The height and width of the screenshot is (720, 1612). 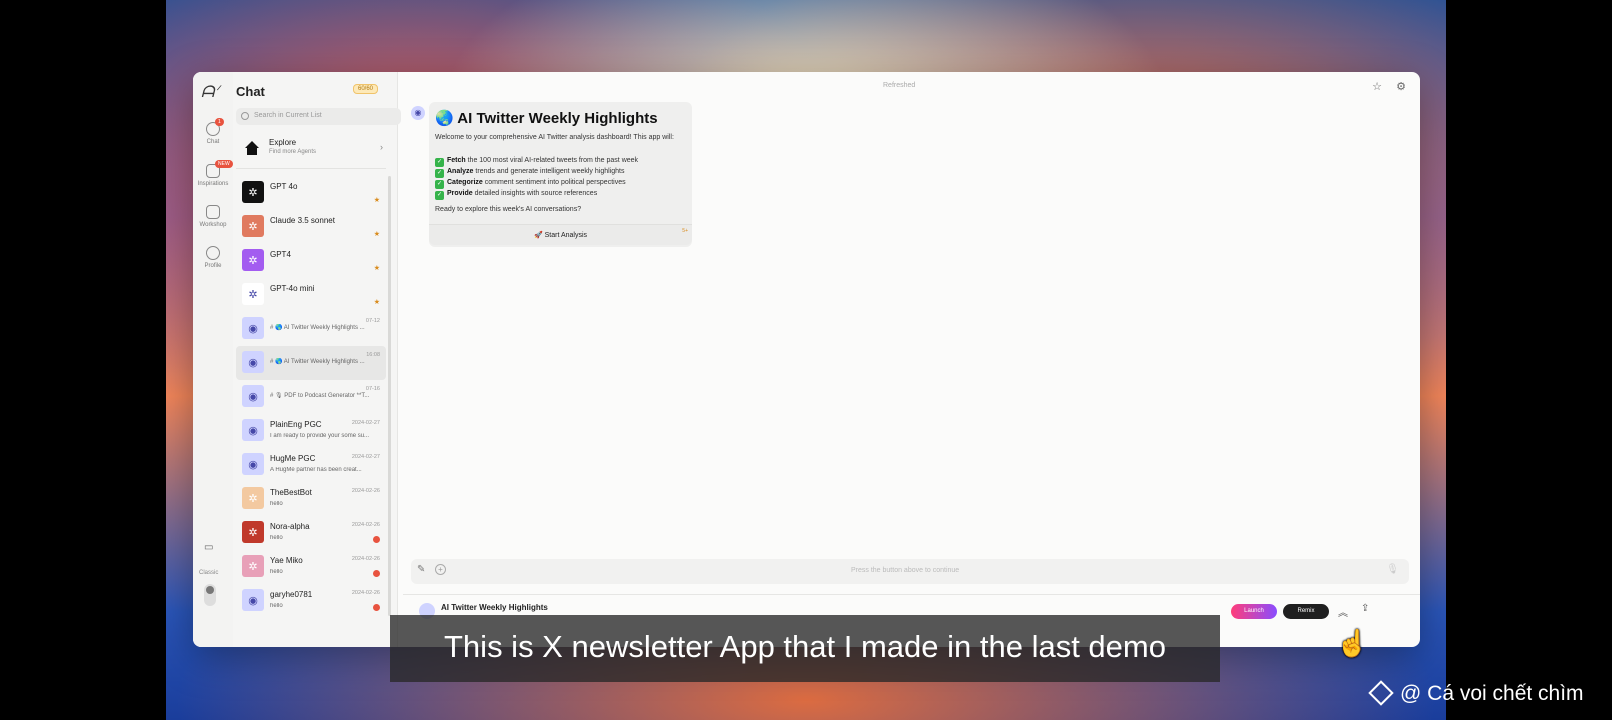 What do you see at coordinates (283, 142) in the screenshot?
I see `explore-title: Explore` at bounding box center [283, 142].